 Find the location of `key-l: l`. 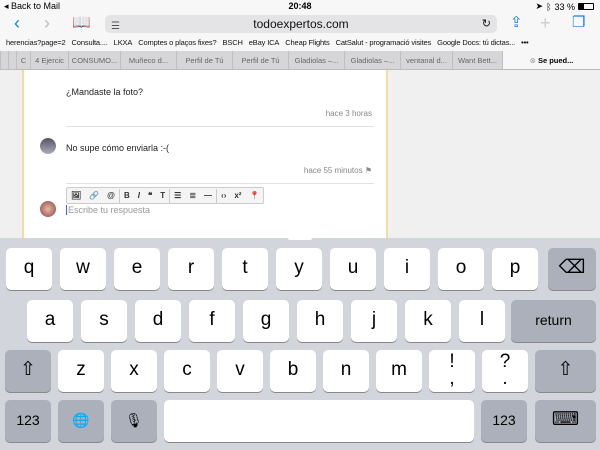

key-l: l is located at coordinates (482, 321).